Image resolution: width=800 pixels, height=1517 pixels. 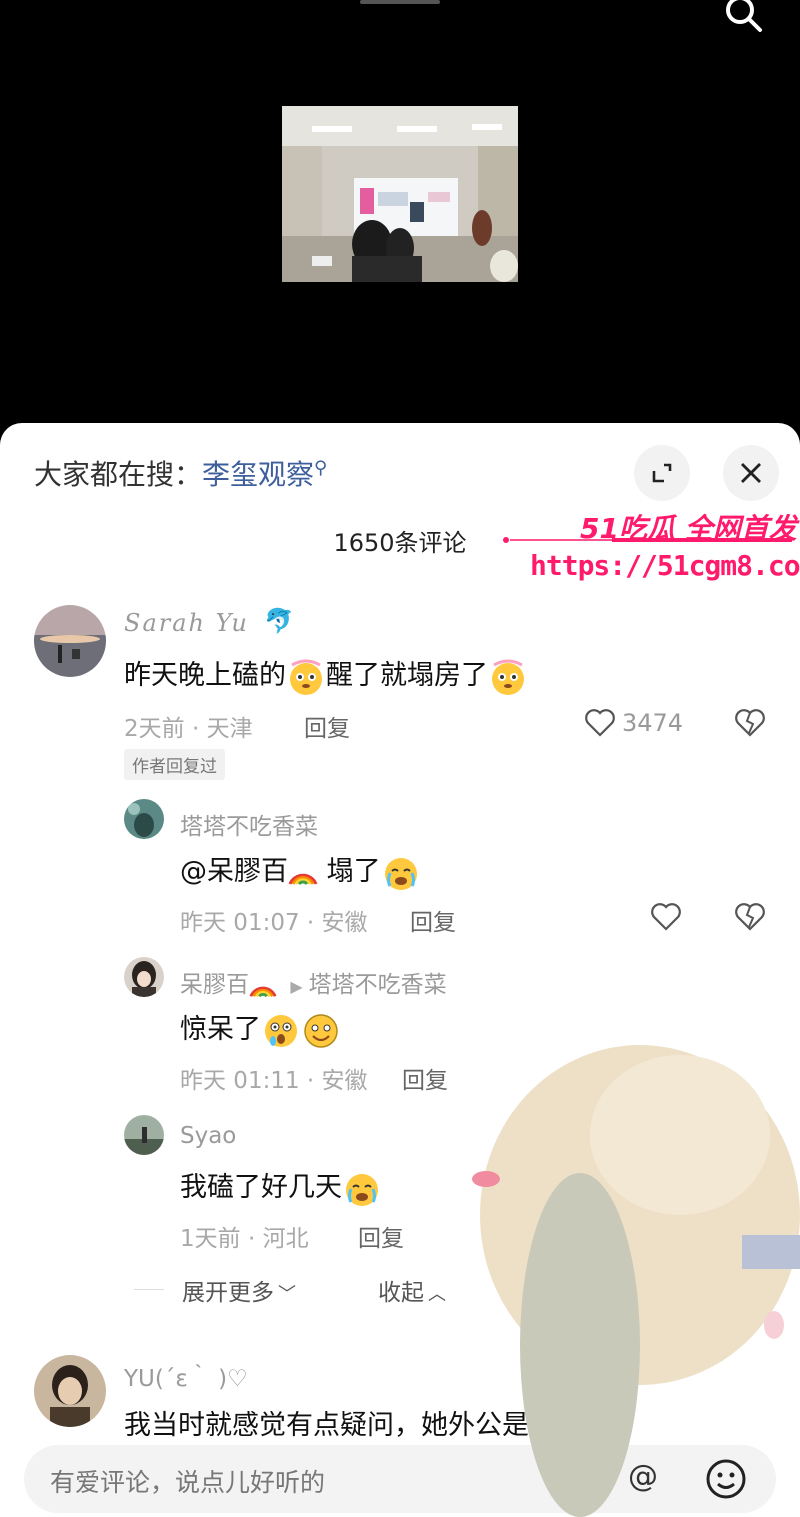 I want to click on reply-meta: 昨天 01:07 · 安徽, so click(x=274, y=923).